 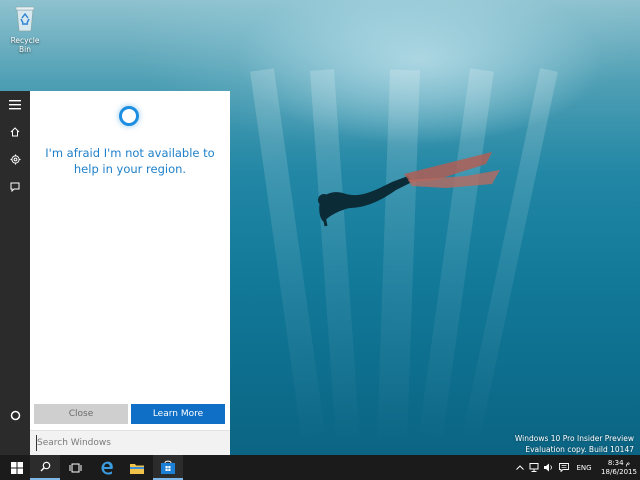 I want to click on search-taskbar-button, so click(x=45, y=467).